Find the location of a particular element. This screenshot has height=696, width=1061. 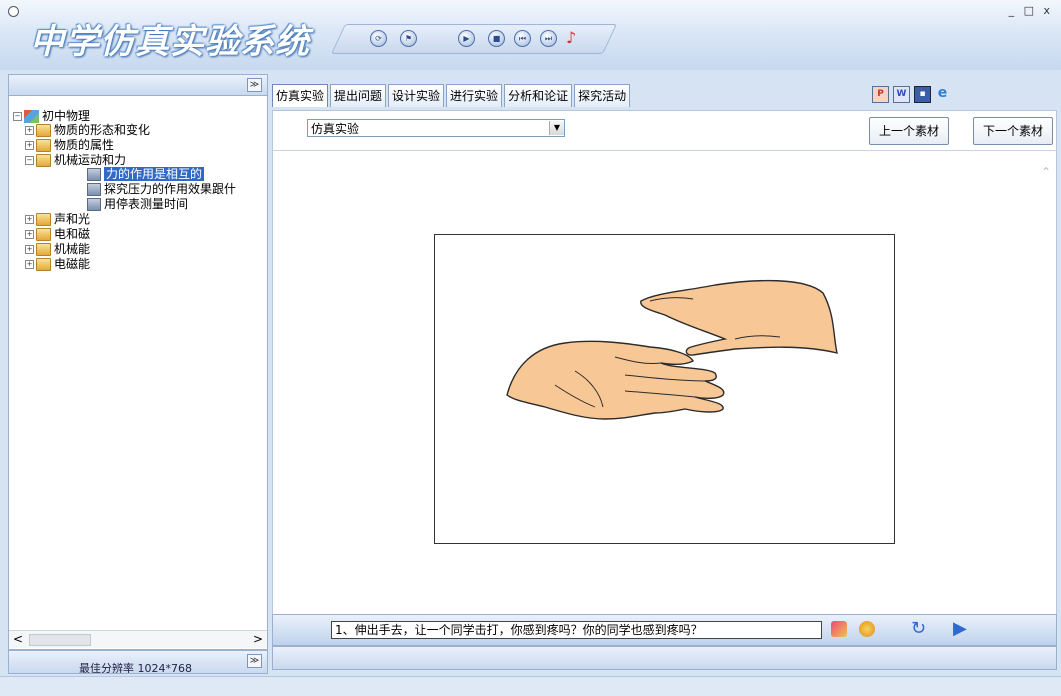

tree-label: 物质的形态和变化 is located at coordinates (102, 130).